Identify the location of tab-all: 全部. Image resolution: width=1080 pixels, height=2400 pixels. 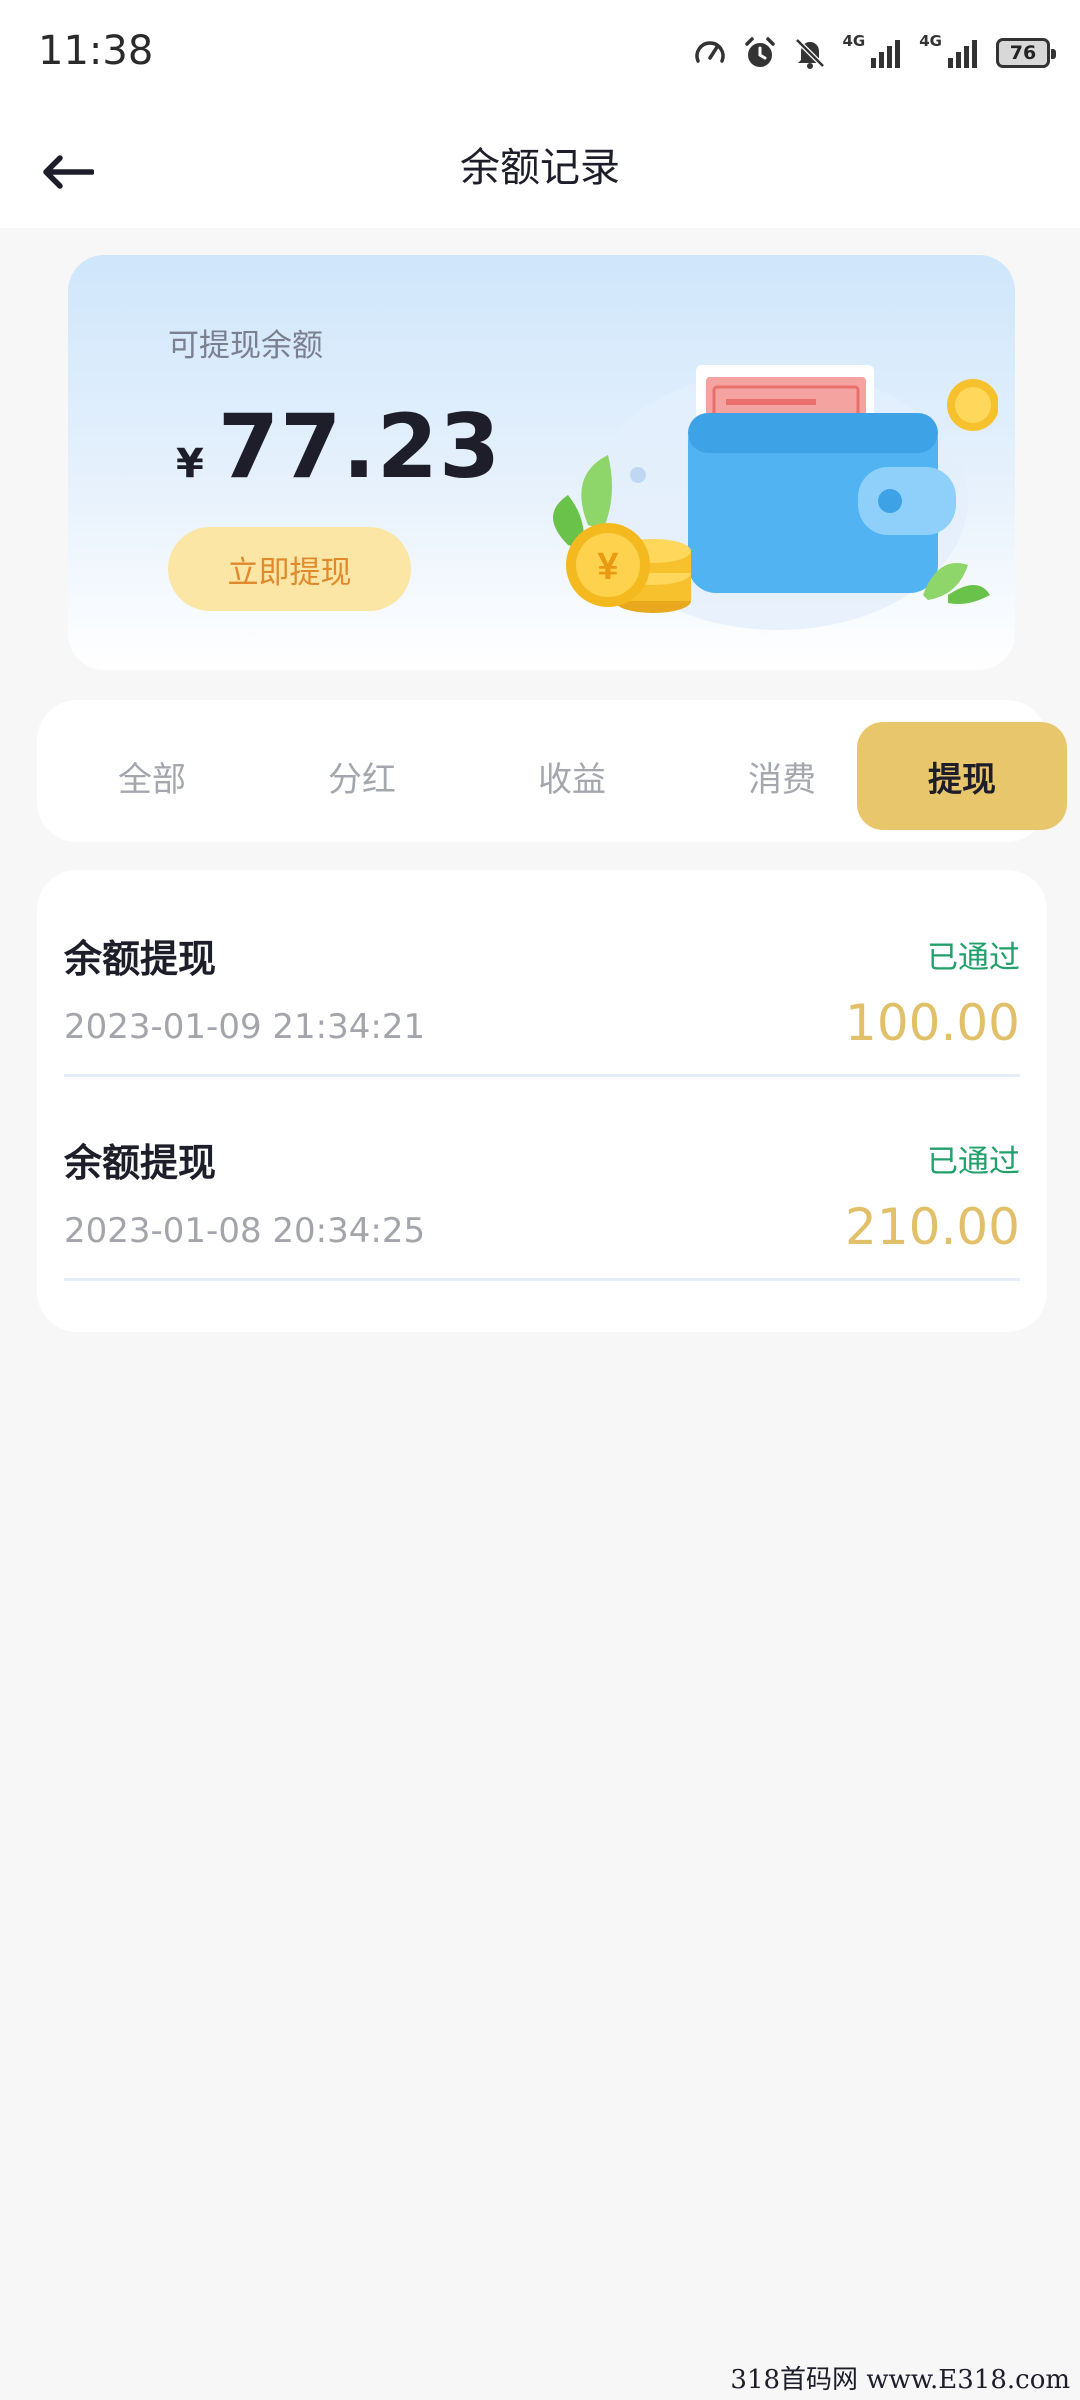
(152, 776).